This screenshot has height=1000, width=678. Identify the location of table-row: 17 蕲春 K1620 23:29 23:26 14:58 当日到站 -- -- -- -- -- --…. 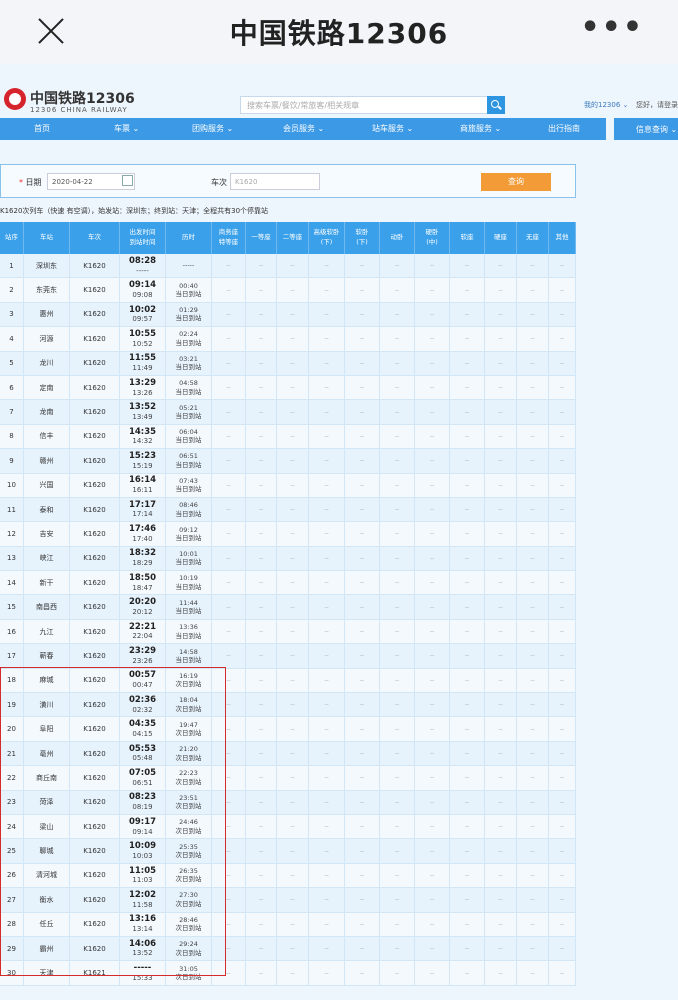
(288, 656).